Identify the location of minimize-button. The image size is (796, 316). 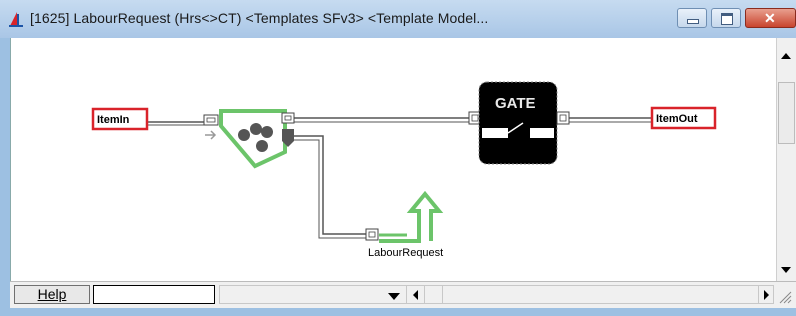
(692, 18).